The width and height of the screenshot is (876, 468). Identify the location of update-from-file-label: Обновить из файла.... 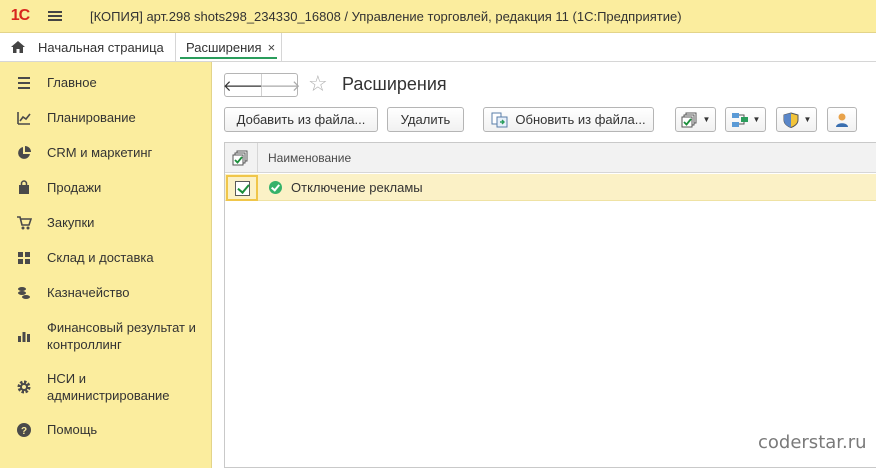
(580, 119).